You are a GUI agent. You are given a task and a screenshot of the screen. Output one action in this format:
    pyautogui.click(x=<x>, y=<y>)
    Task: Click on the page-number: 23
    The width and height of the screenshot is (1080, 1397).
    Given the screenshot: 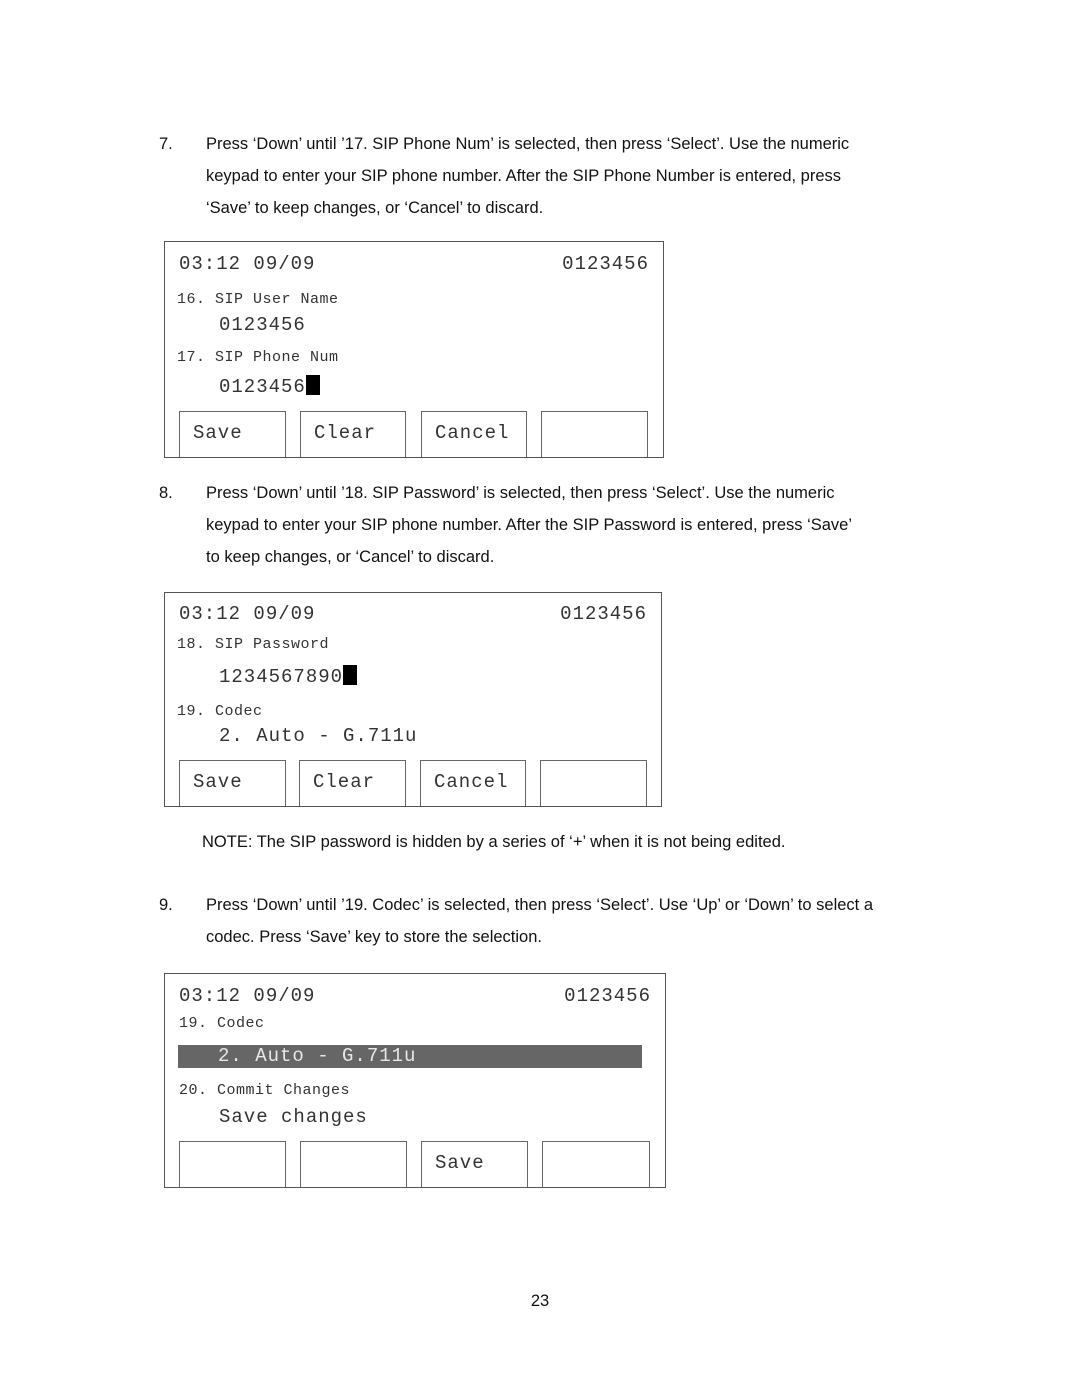 What is the action you would take?
    pyautogui.click(x=540, y=1301)
    